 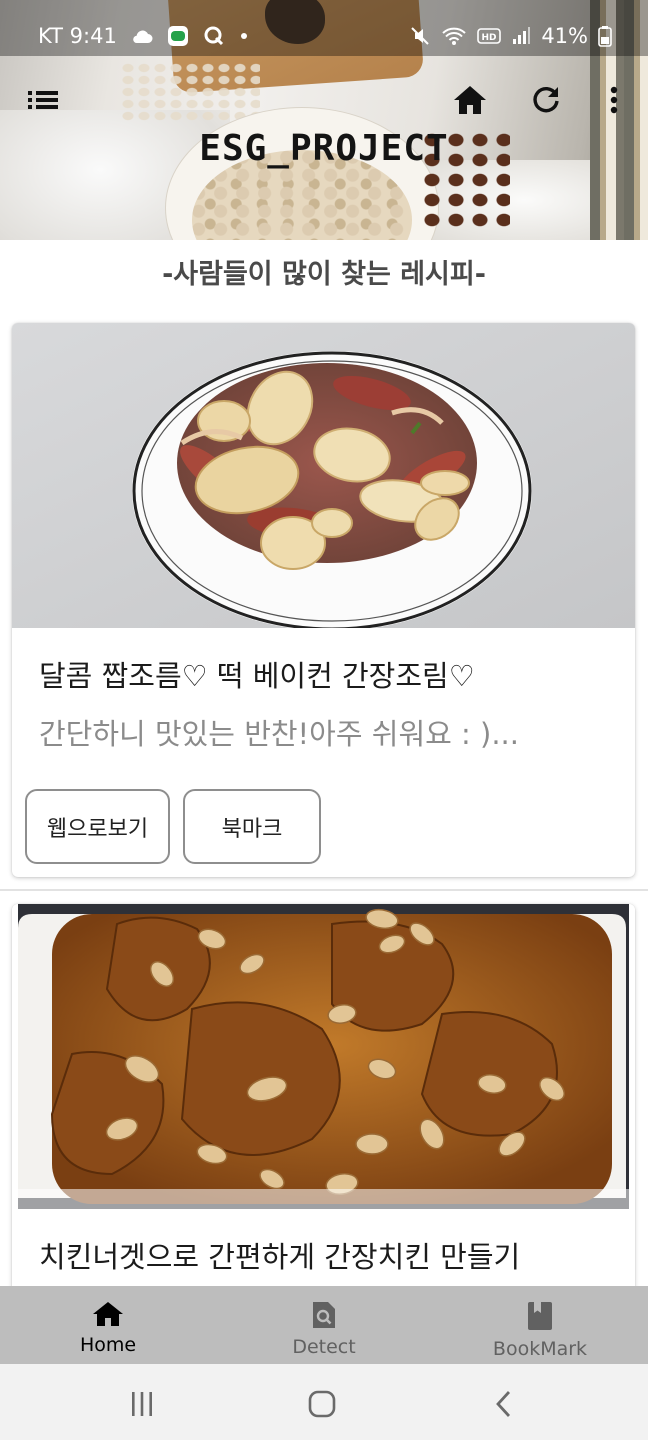 I want to click on wifi-icon, so click(x=454, y=36).